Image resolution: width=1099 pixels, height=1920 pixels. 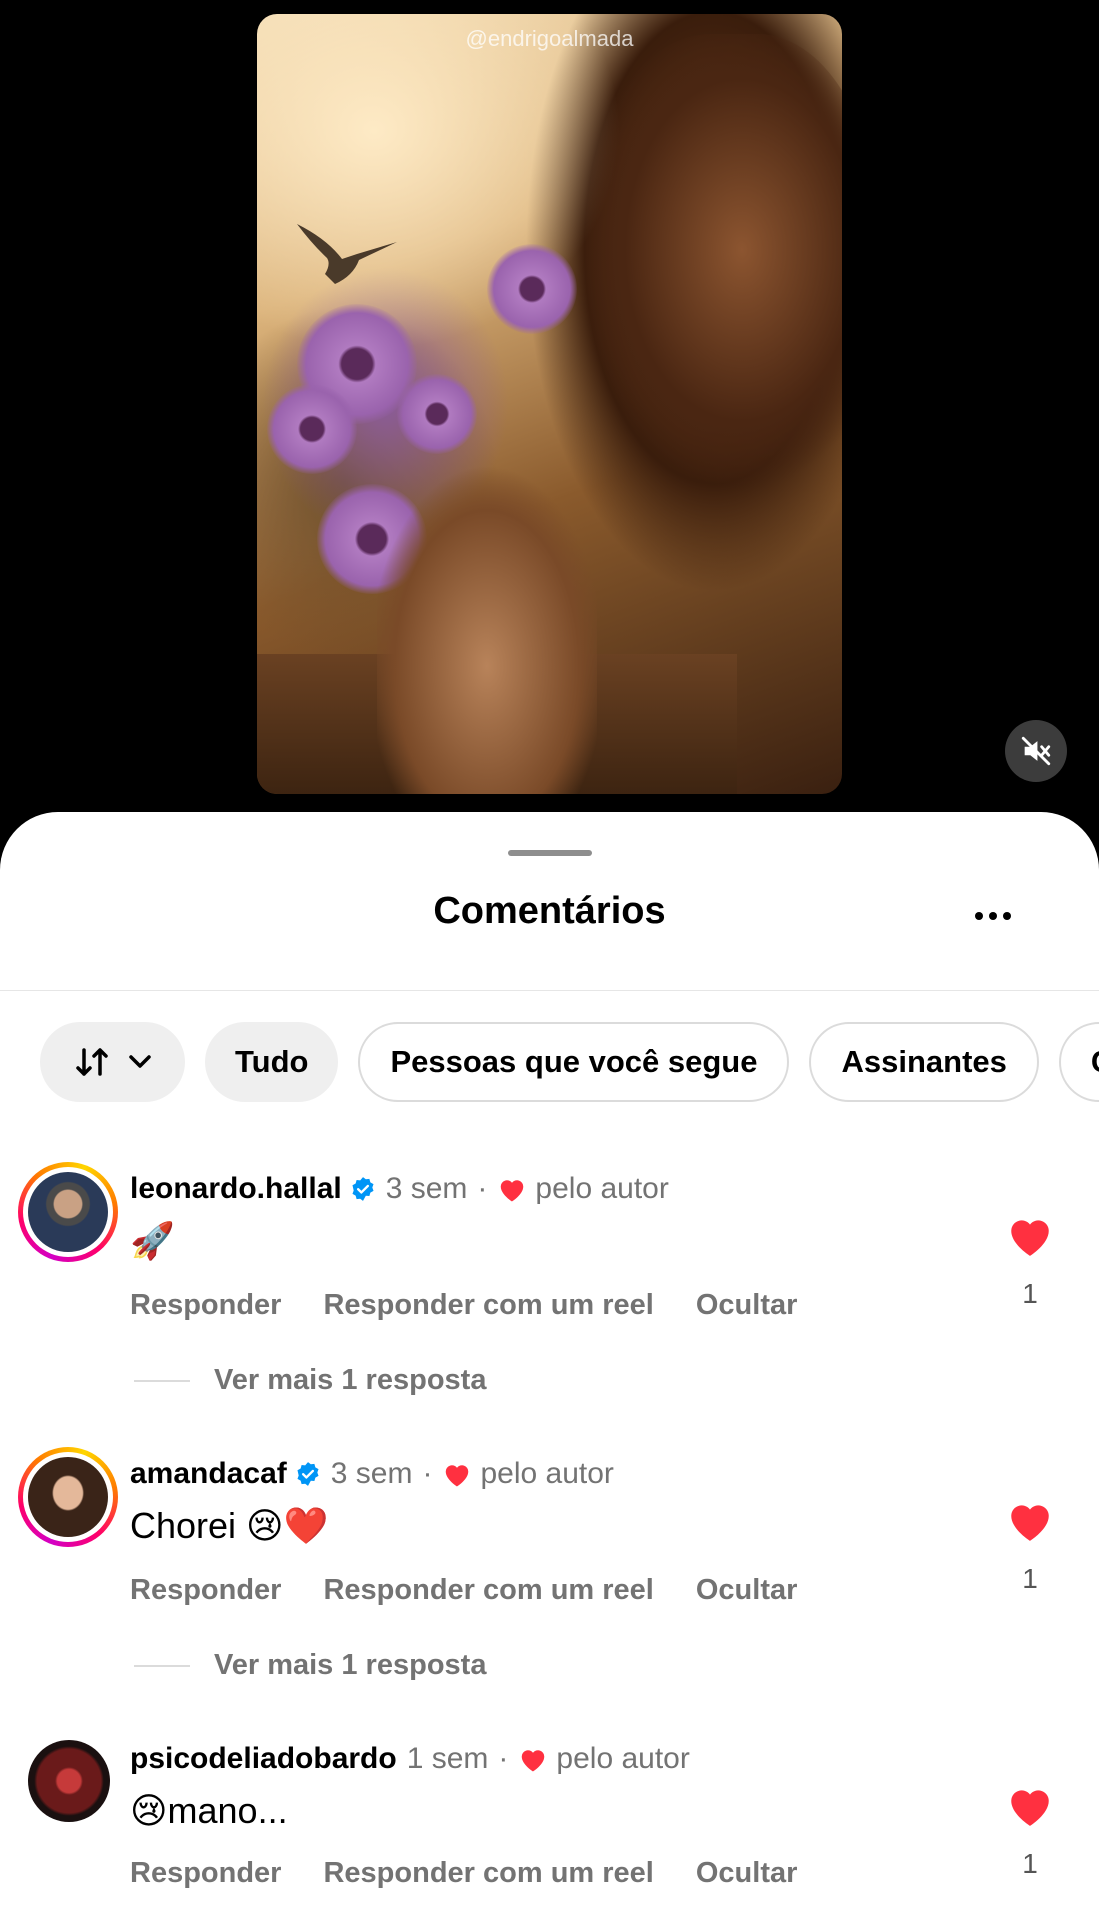 I want to click on comment-text: 🚀, so click(x=152, y=1240).